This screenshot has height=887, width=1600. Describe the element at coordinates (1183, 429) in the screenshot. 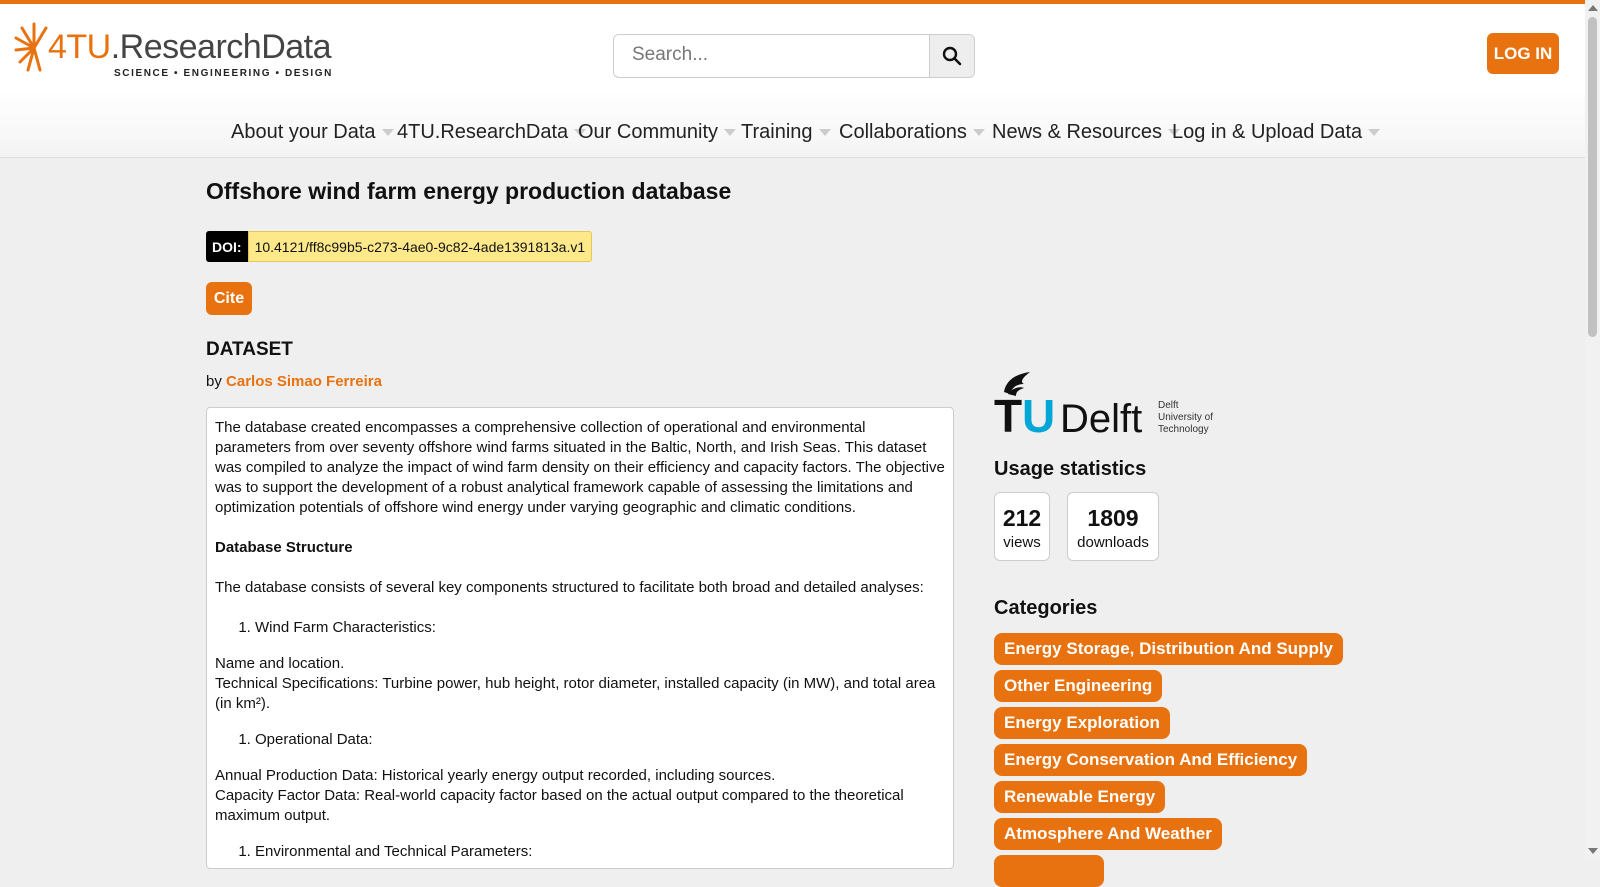

I see `svg-text: Technology` at that location.